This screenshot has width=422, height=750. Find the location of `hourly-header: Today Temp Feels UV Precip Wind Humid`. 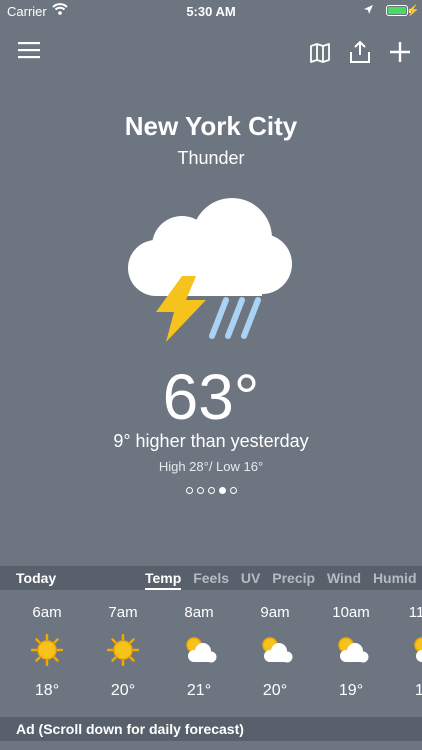

hourly-header: Today Temp Feels UV Precip Wind Humid is located at coordinates (211, 578).